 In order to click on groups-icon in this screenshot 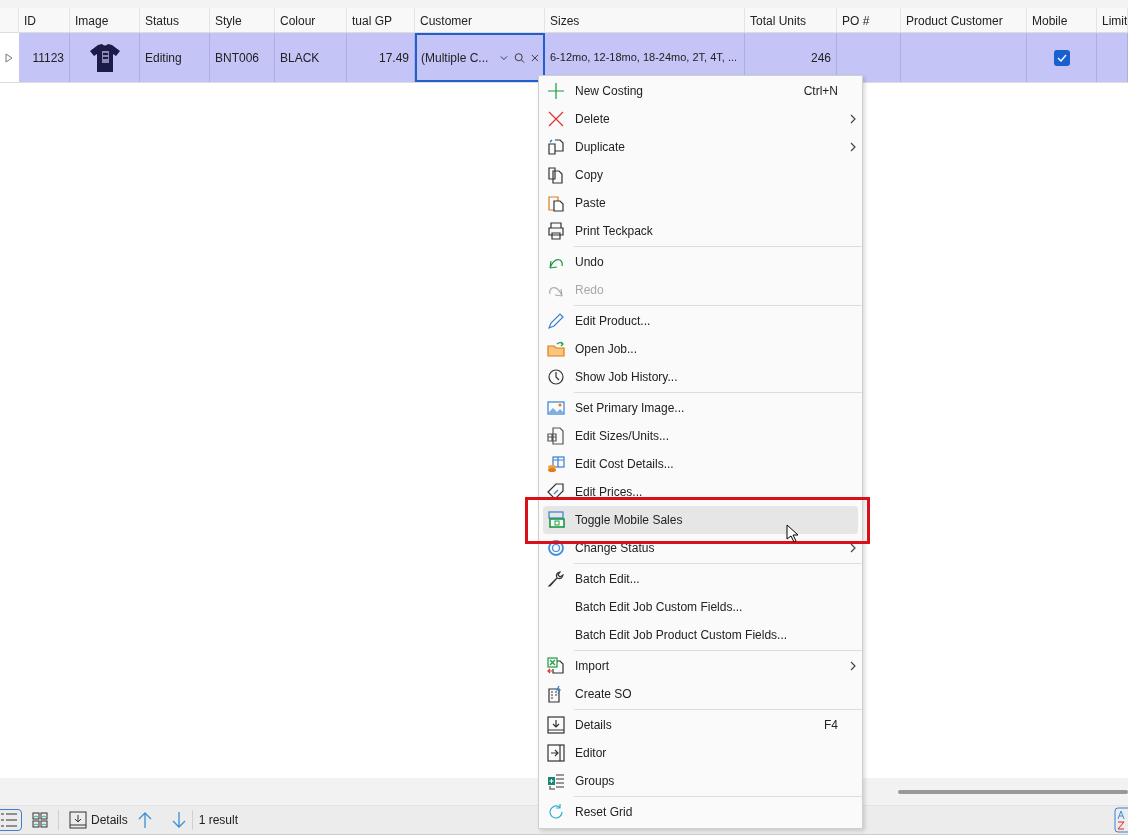, I will do `click(556, 781)`.